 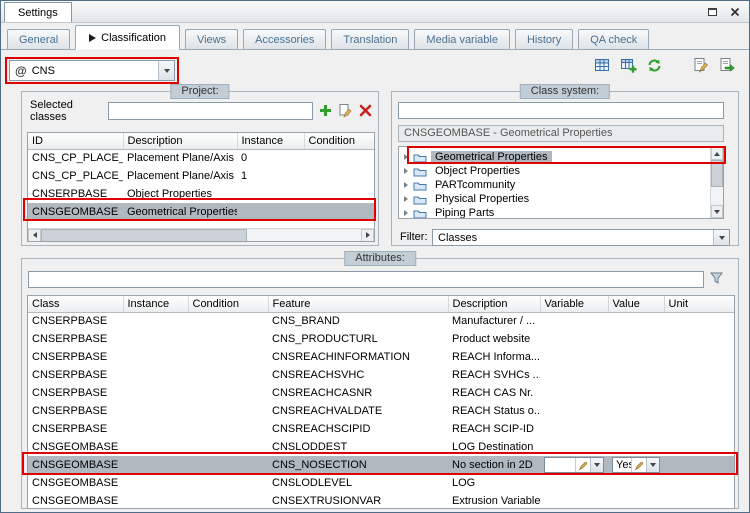 I want to click on selected-classes-input, so click(x=210, y=110).